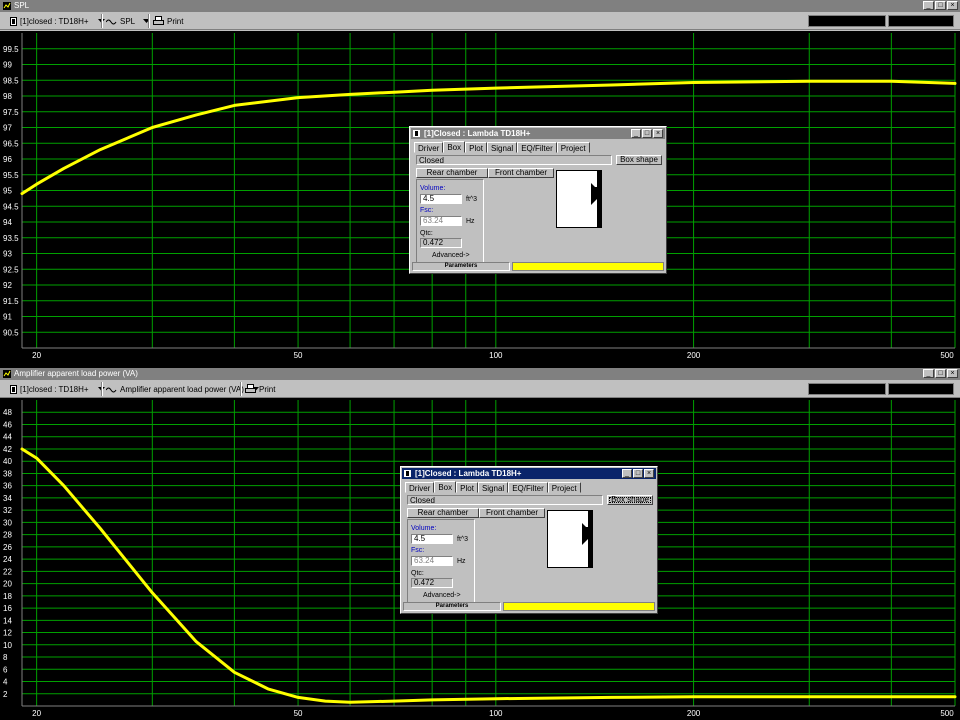  I want to click on spl-window-titlebar: SPL _ □ ×, so click(480, 6).